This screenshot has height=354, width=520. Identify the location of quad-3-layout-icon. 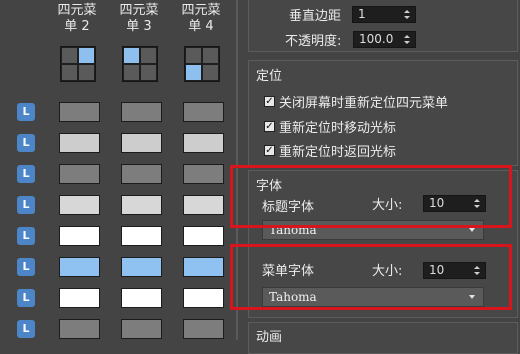
(140, 64).